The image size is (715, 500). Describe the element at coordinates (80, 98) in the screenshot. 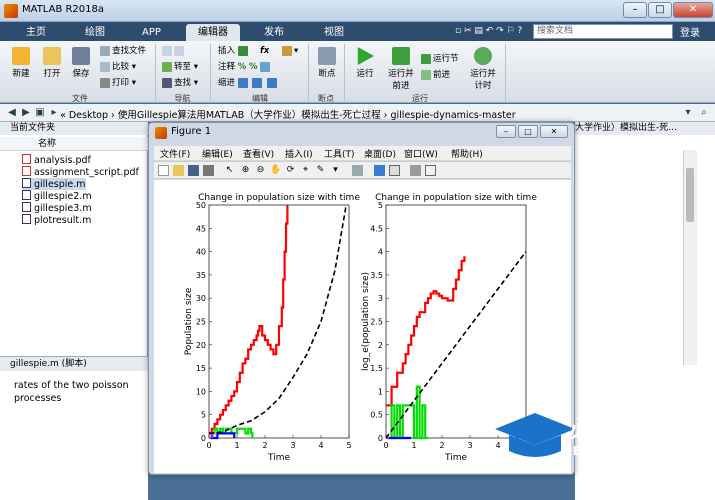

I see `file-group-label: 文件` at that location.